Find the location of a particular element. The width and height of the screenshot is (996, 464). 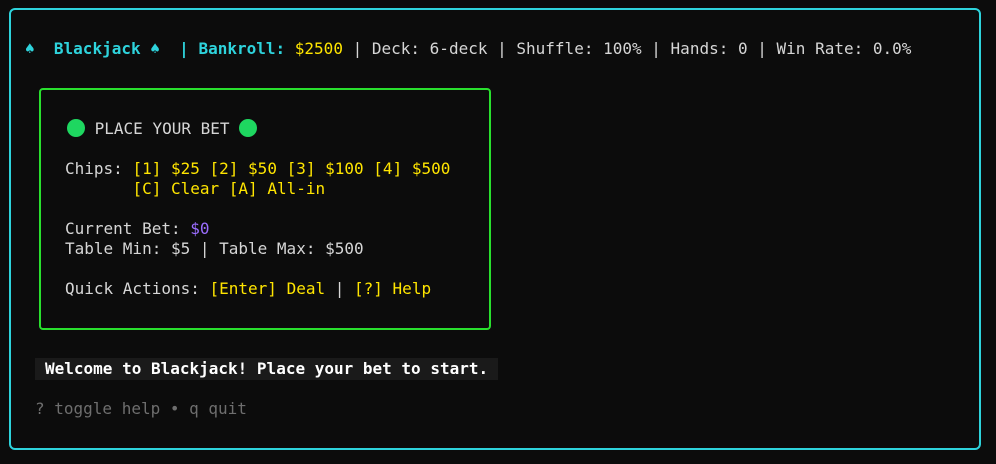

footer-help: ? toggle help • q quit is located at coordinates (141, 408).